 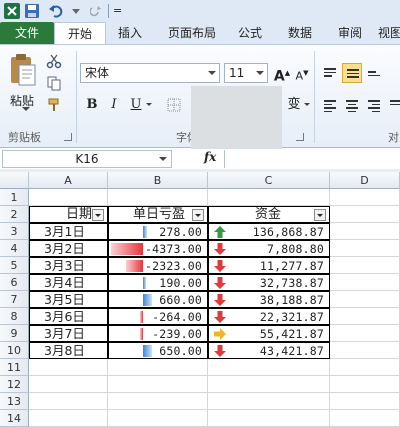 What do you see at coordinates (68, 316) in the screenshot?
I see `date-cell: 3月6日` at bounding box center [68, 316].